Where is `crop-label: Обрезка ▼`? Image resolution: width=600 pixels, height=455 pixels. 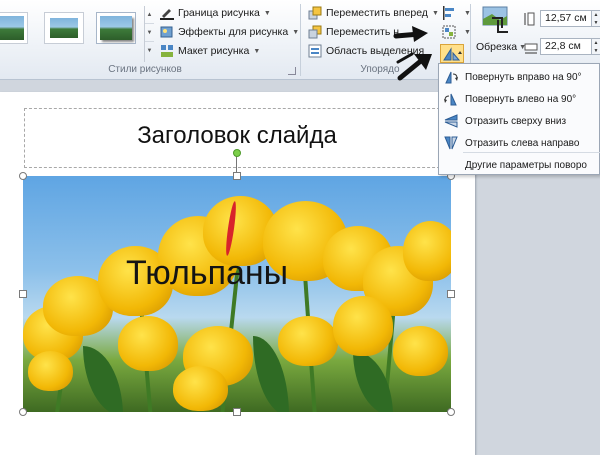
crop-label: Обрезка ▼ is located at coordinates (501, 47).